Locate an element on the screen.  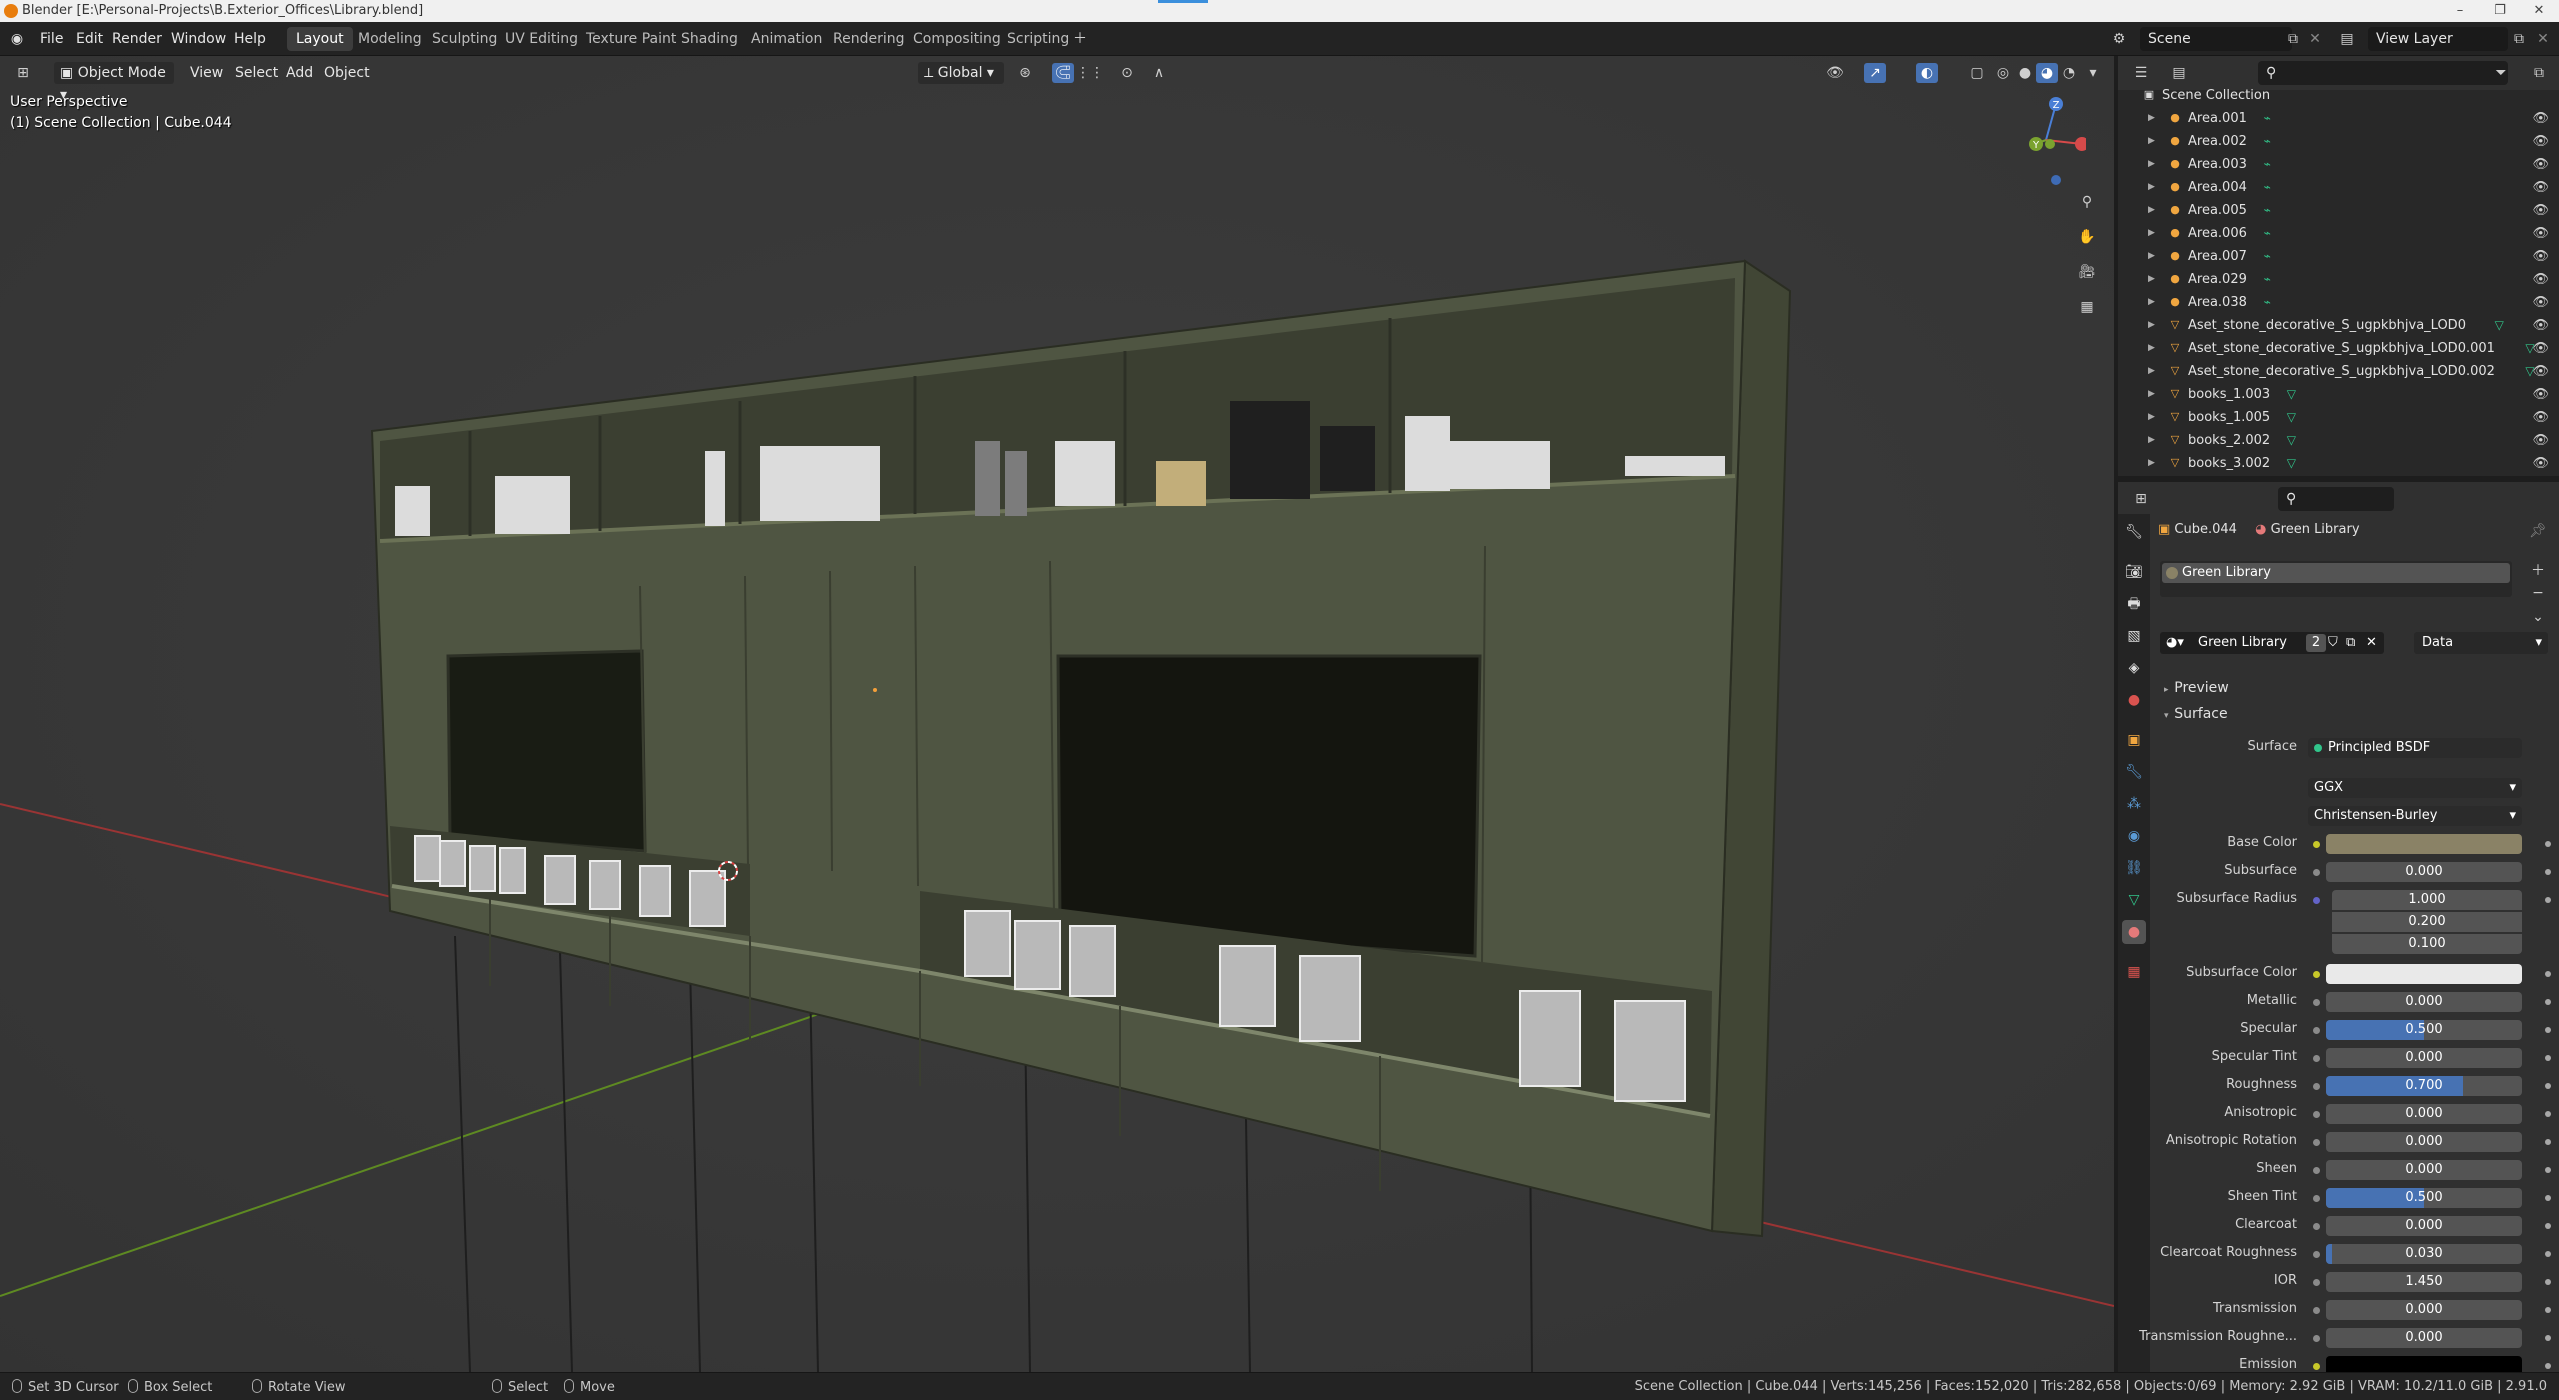
editor-type-icon: ⊞ is located at coordinates (23, 73).